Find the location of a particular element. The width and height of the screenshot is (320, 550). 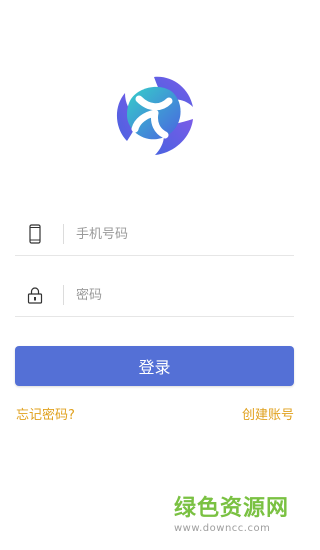

password-input is located at coordinates (176, 295).